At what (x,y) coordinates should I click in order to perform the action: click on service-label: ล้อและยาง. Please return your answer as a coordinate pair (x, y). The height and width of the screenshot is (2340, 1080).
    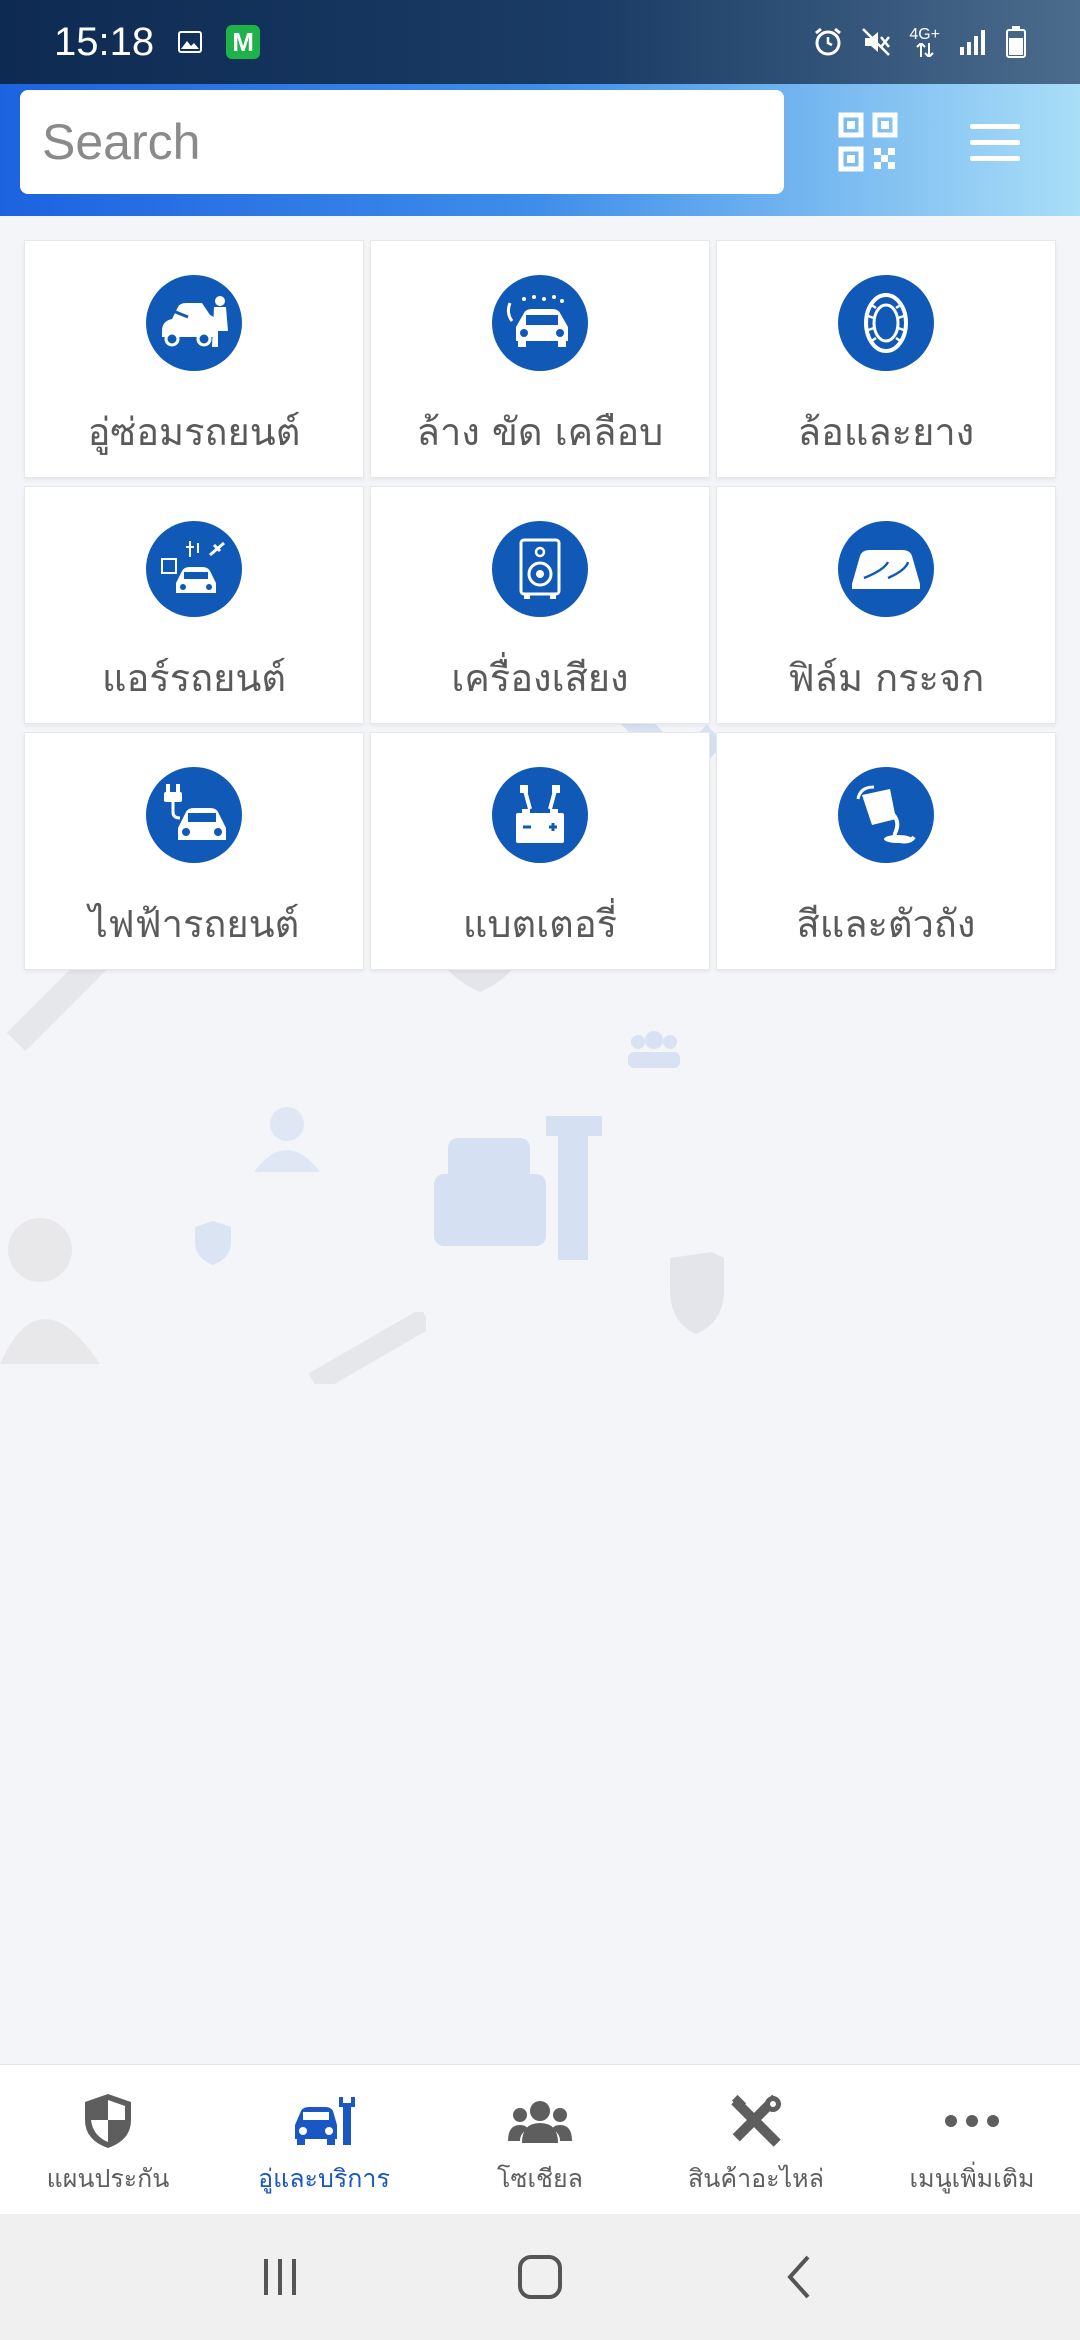
    Looking at the image, I should click on (886, 432).